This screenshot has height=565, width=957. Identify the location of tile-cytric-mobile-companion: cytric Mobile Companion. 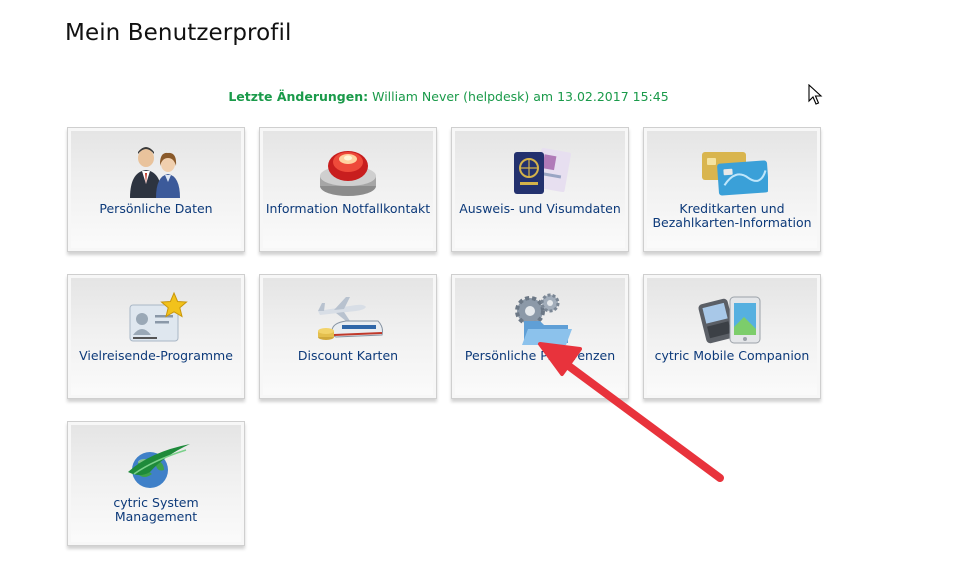
(732, 336).